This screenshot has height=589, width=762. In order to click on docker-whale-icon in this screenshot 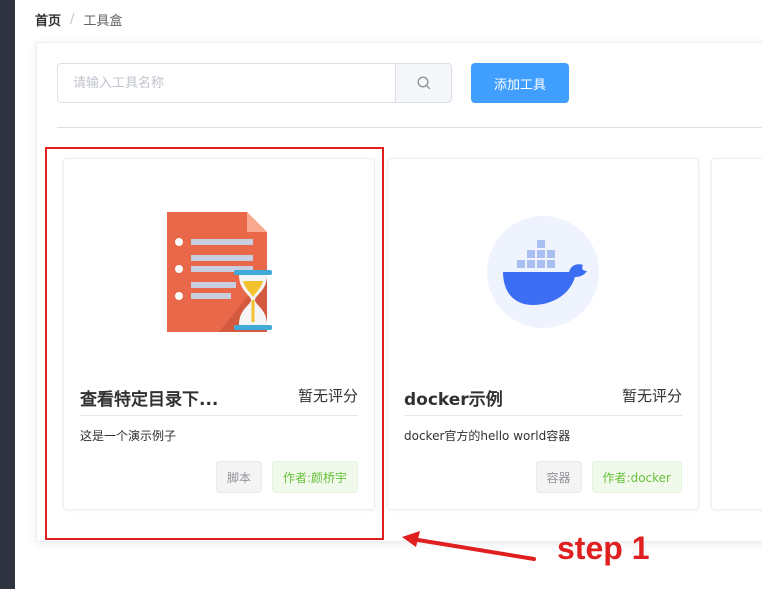, I will do `click(543, 272)`.